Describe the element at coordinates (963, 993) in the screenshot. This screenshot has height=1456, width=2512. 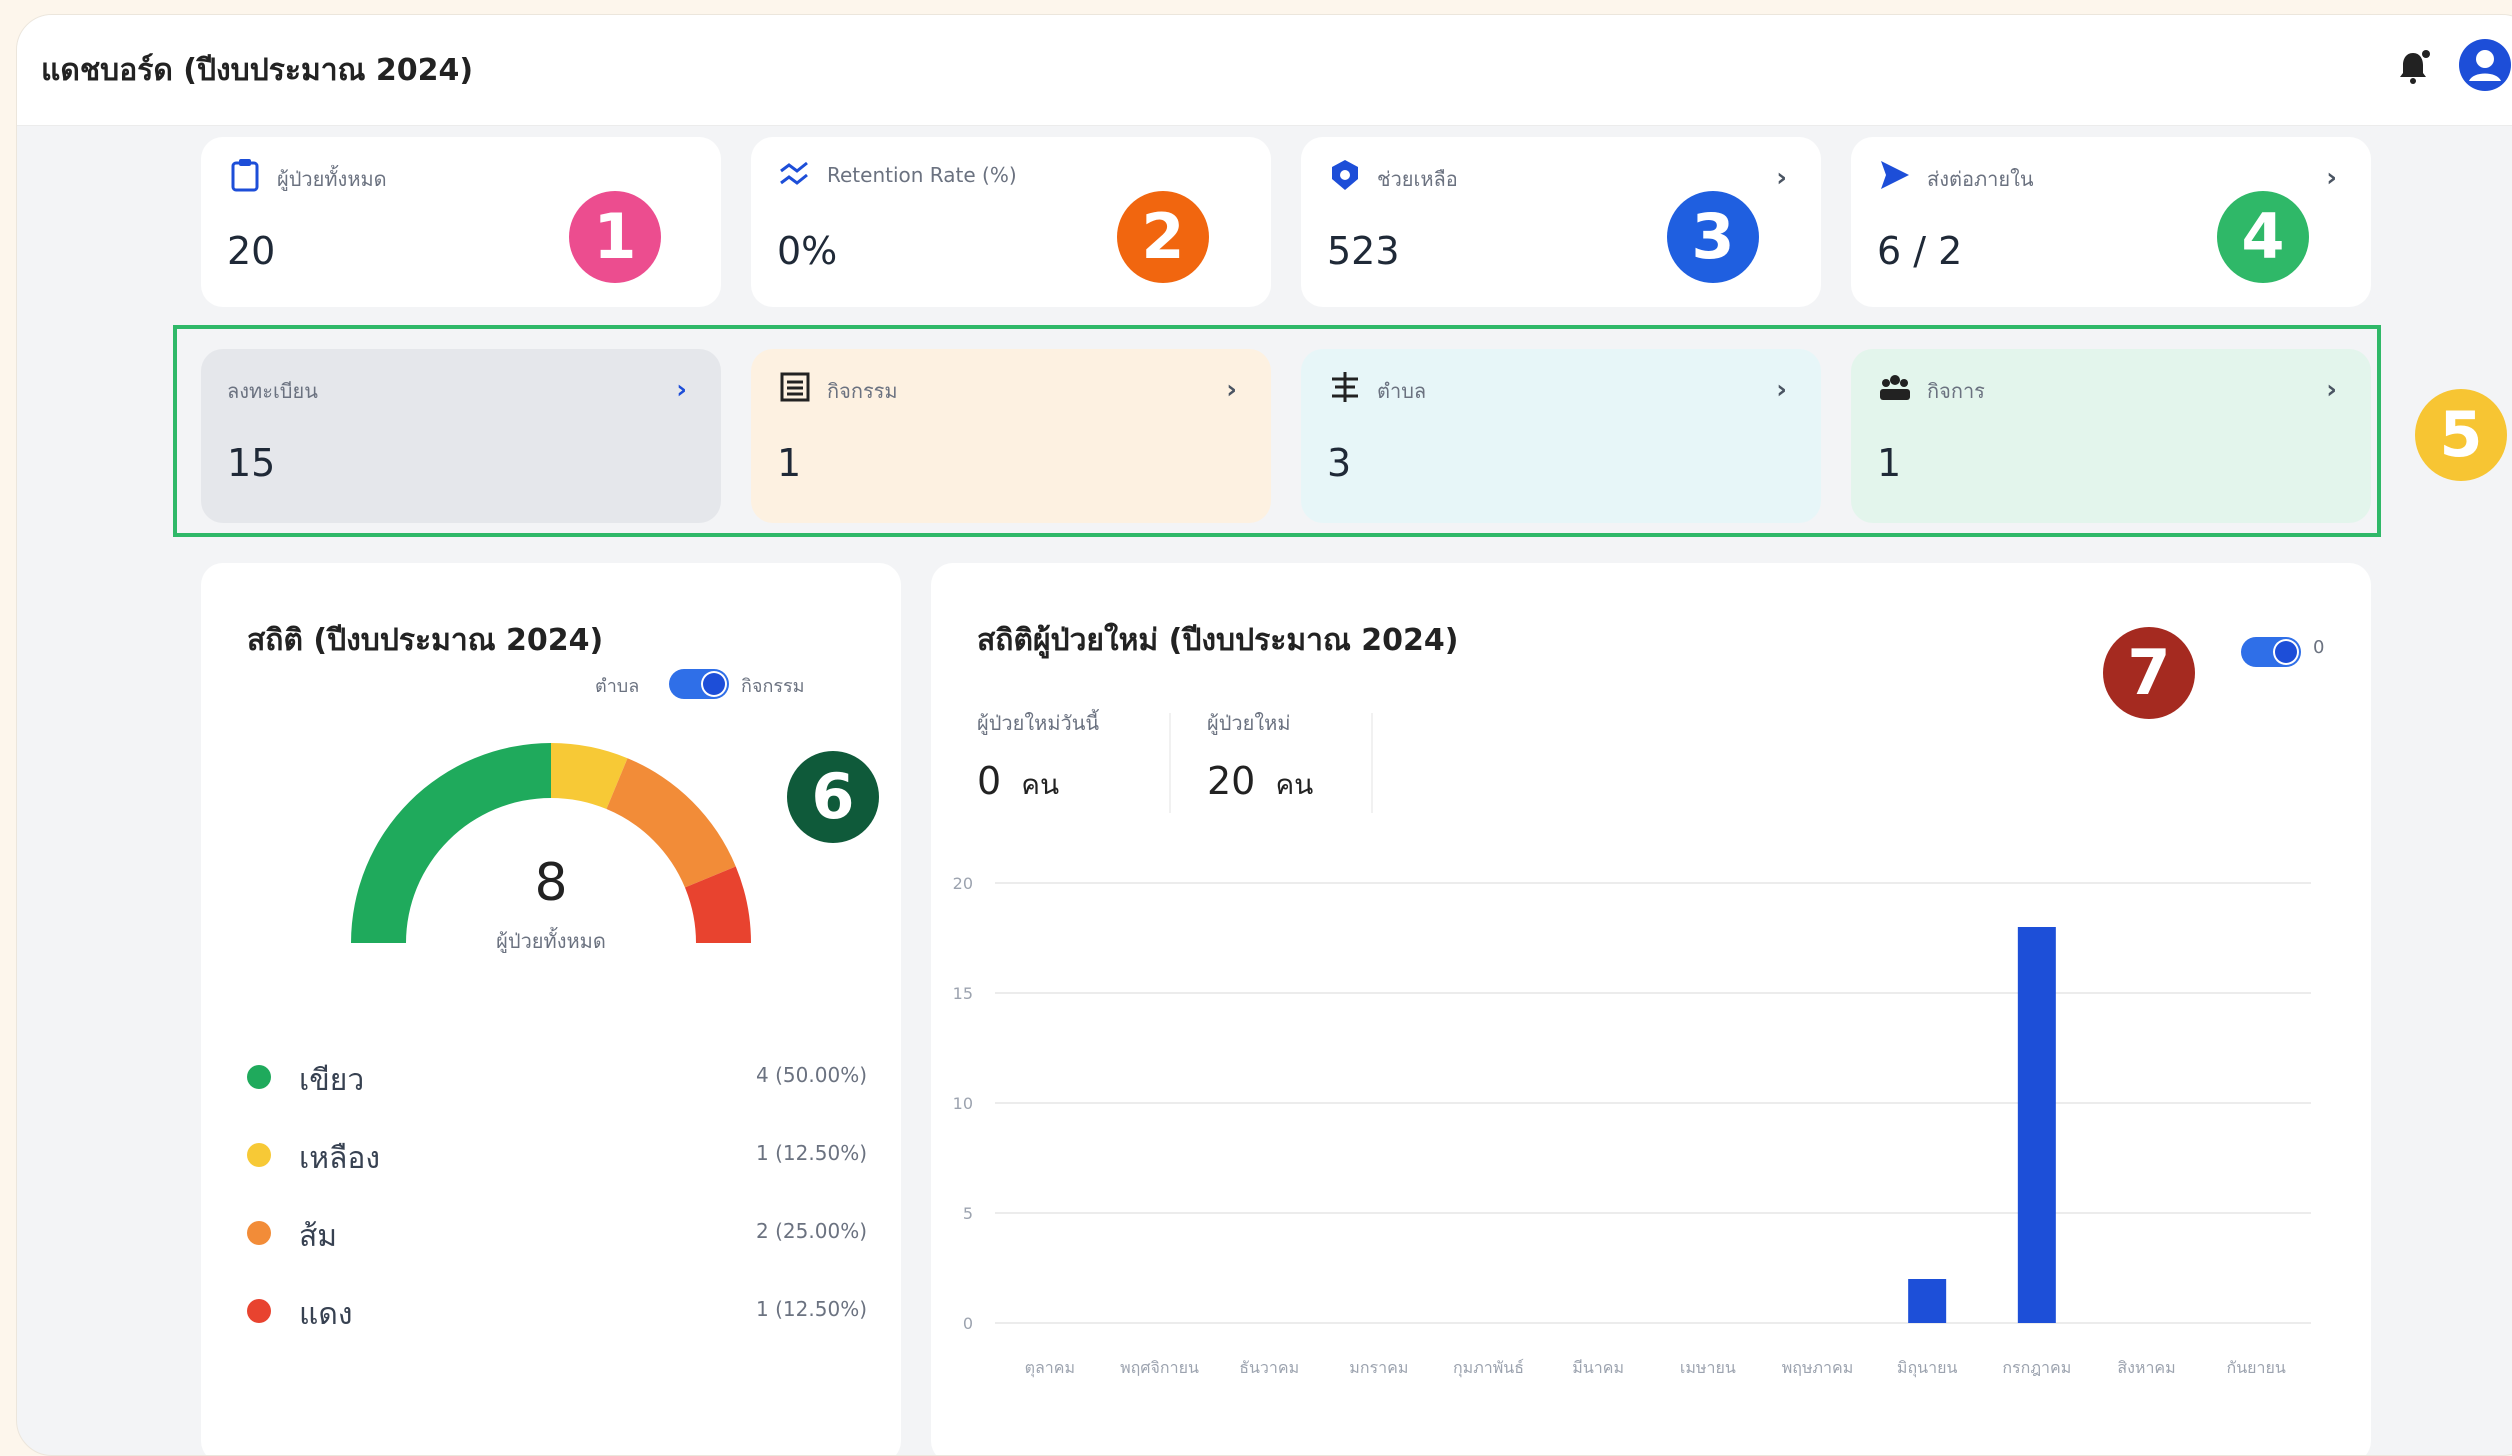
I see `y-tick-label: 15` at that location.